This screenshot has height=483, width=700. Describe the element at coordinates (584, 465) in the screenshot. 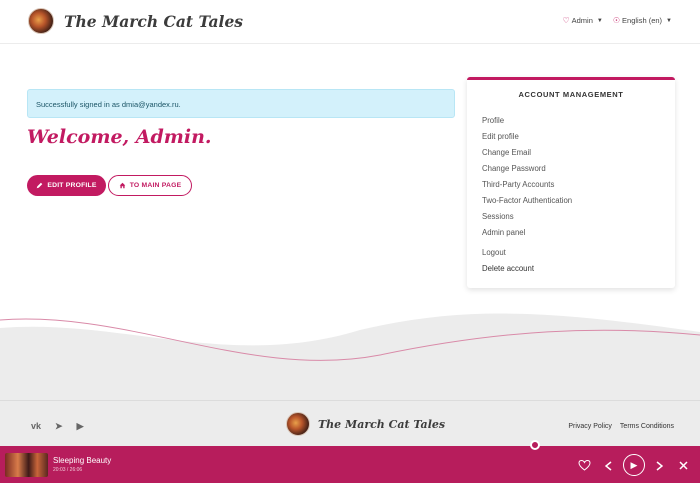

I see `heart-icon` at that location.